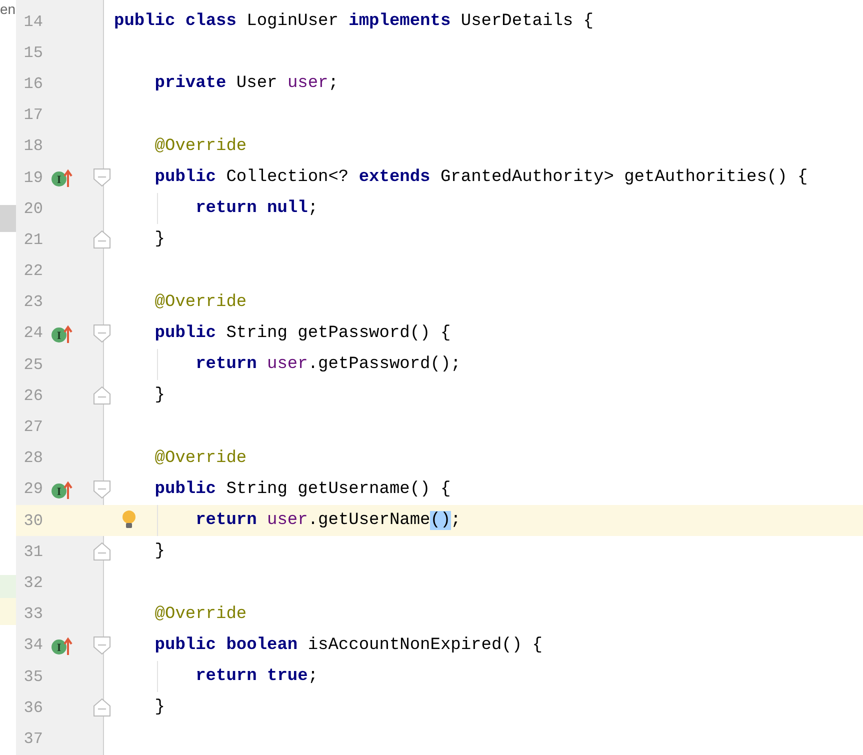  Describe the element at coordinates (32, 551) in the screenshot. I see `line-number: 31` at that location.